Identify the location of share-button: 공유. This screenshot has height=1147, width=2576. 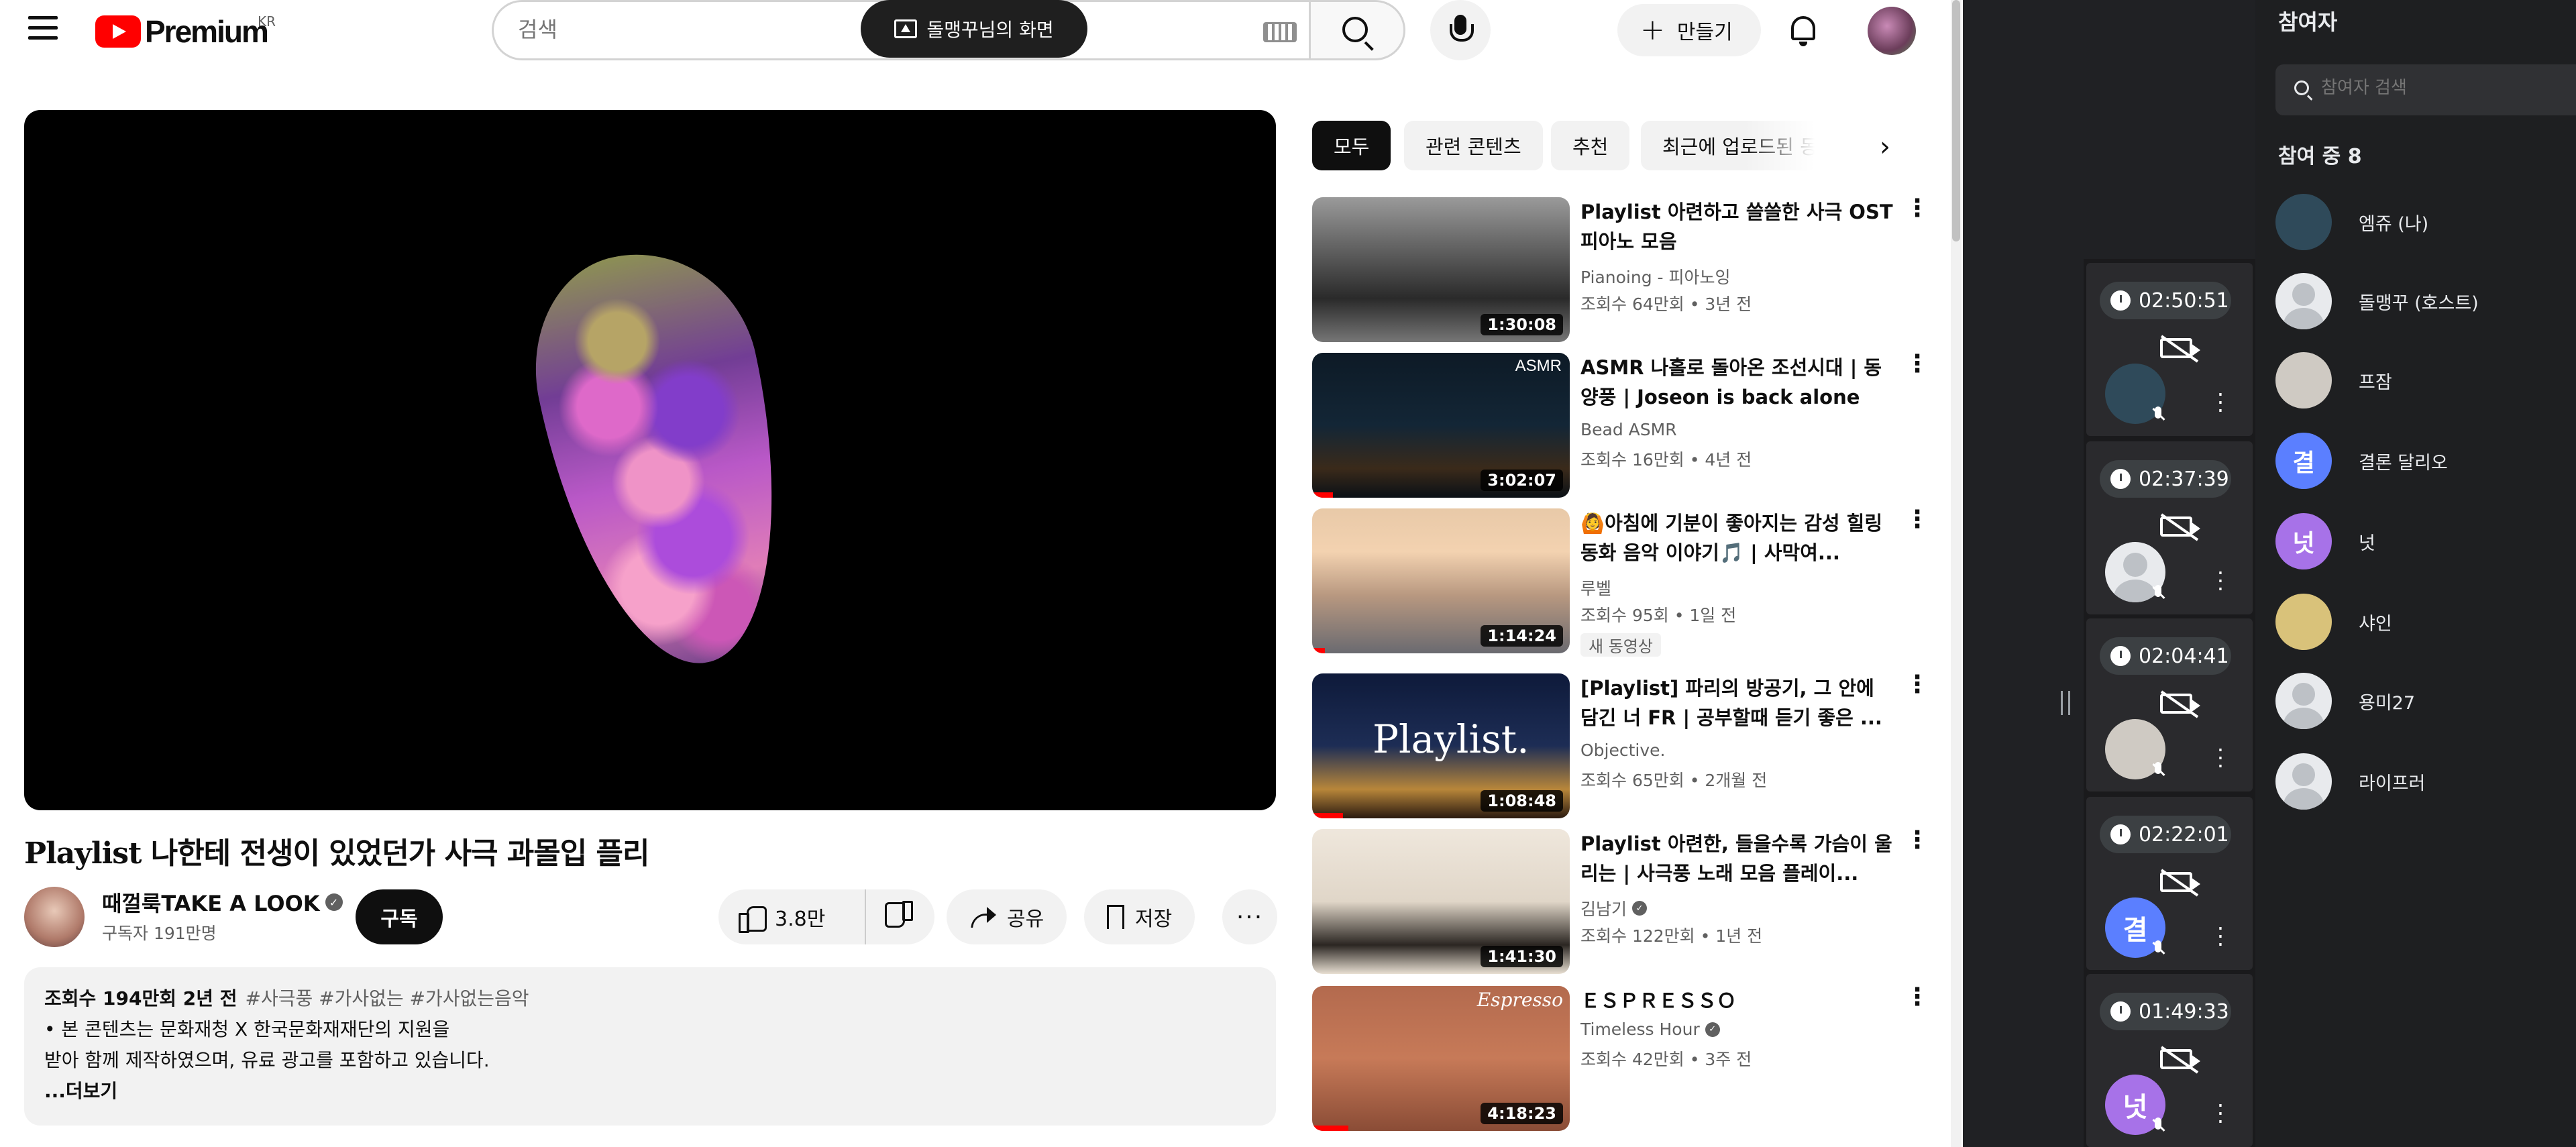
(1007, 916).